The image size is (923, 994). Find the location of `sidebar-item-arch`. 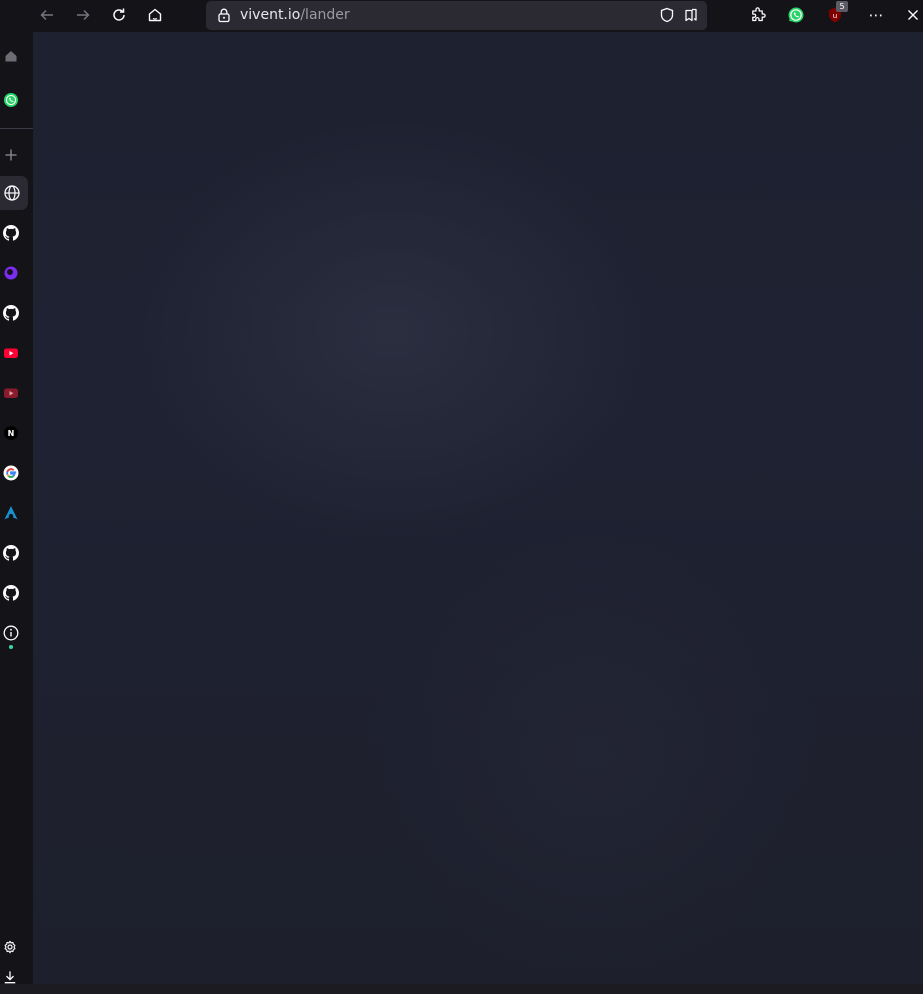

sidebar-item-arch is located at coordinates (14, 513).